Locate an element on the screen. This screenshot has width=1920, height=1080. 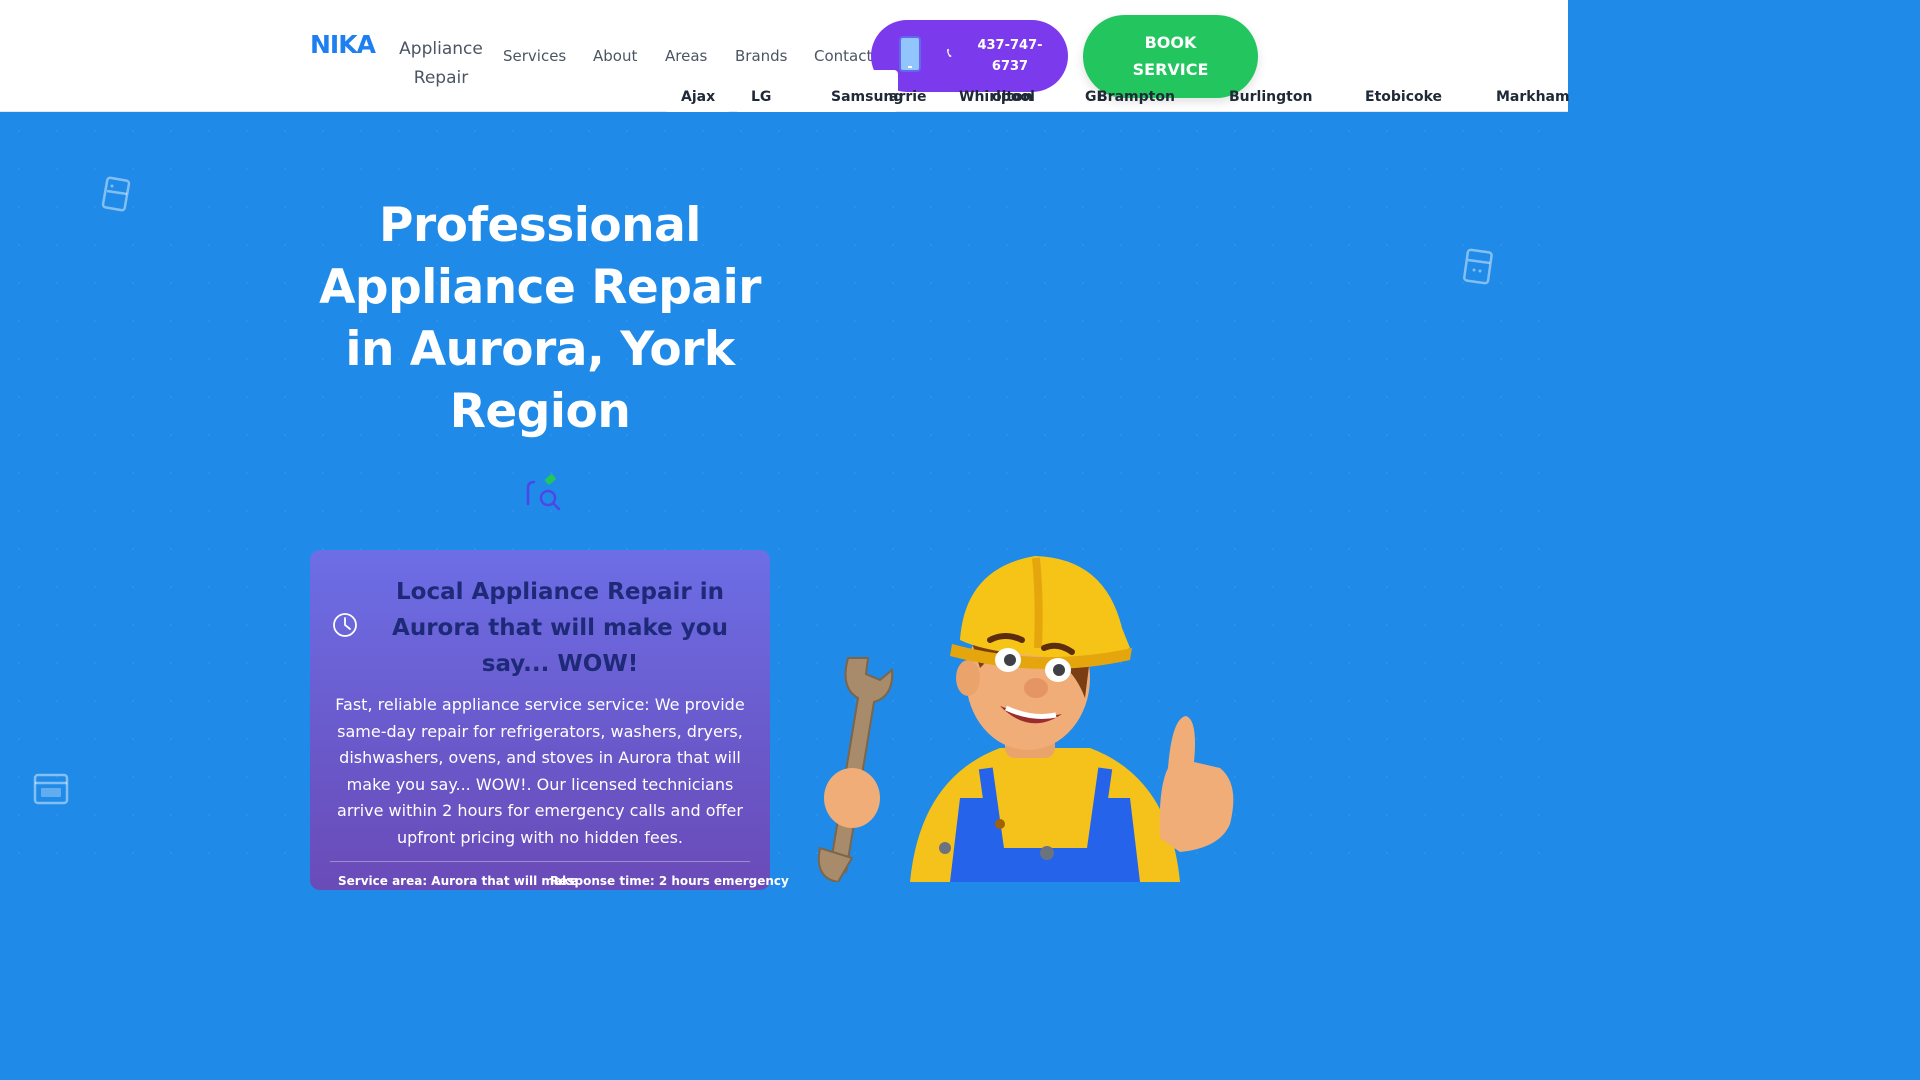
nav-contact: Contact is located at coordinates (843, 56).